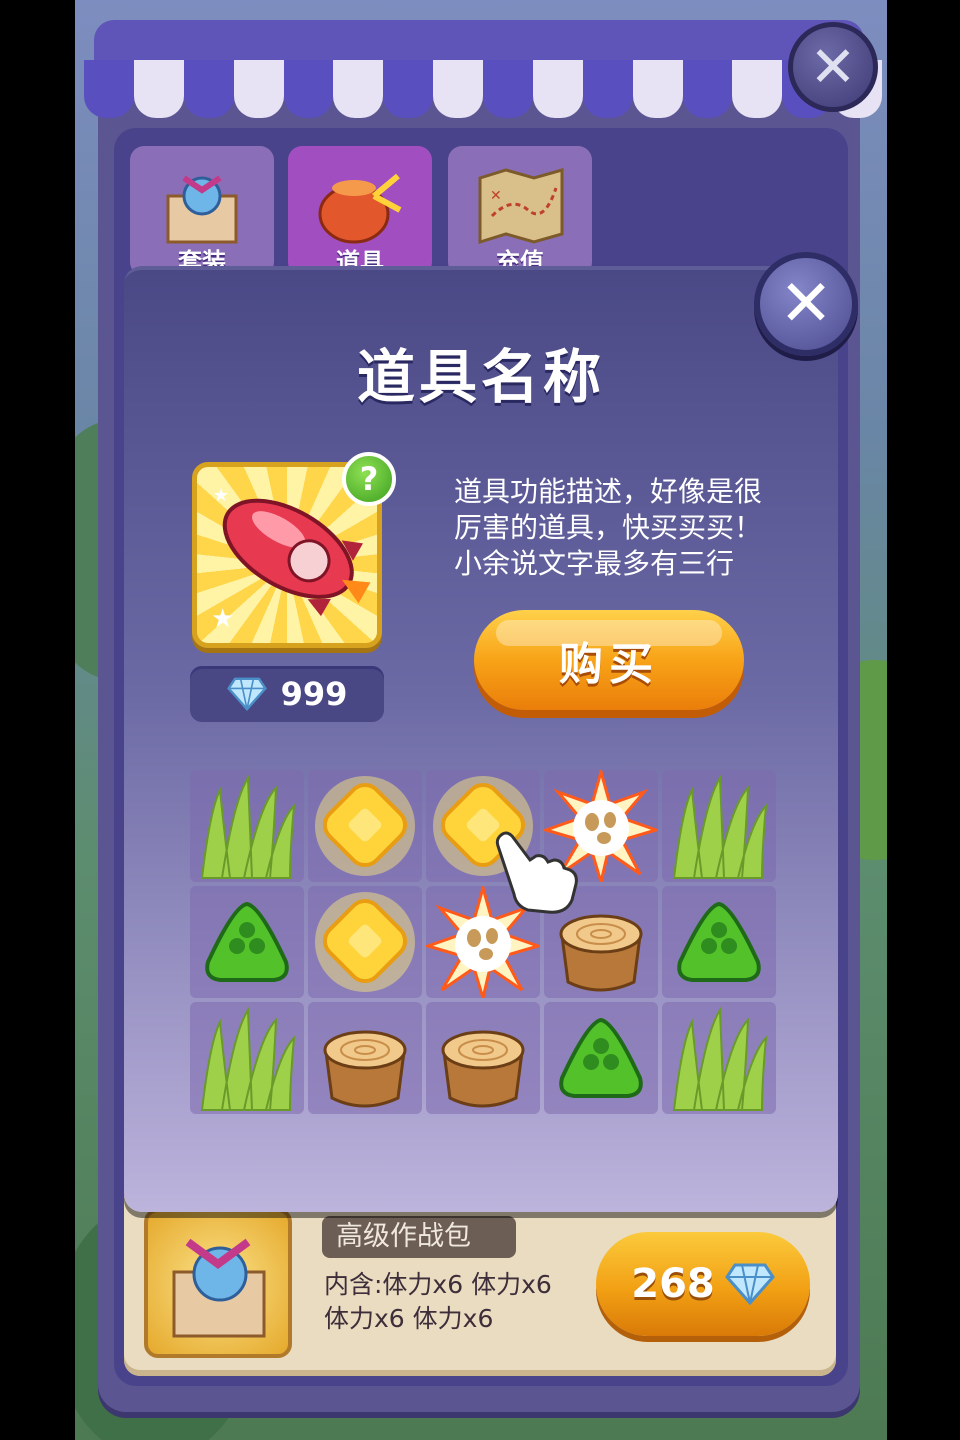  I want to click on description-line: 厉害的道具，快买买买！, so click(608, 527).